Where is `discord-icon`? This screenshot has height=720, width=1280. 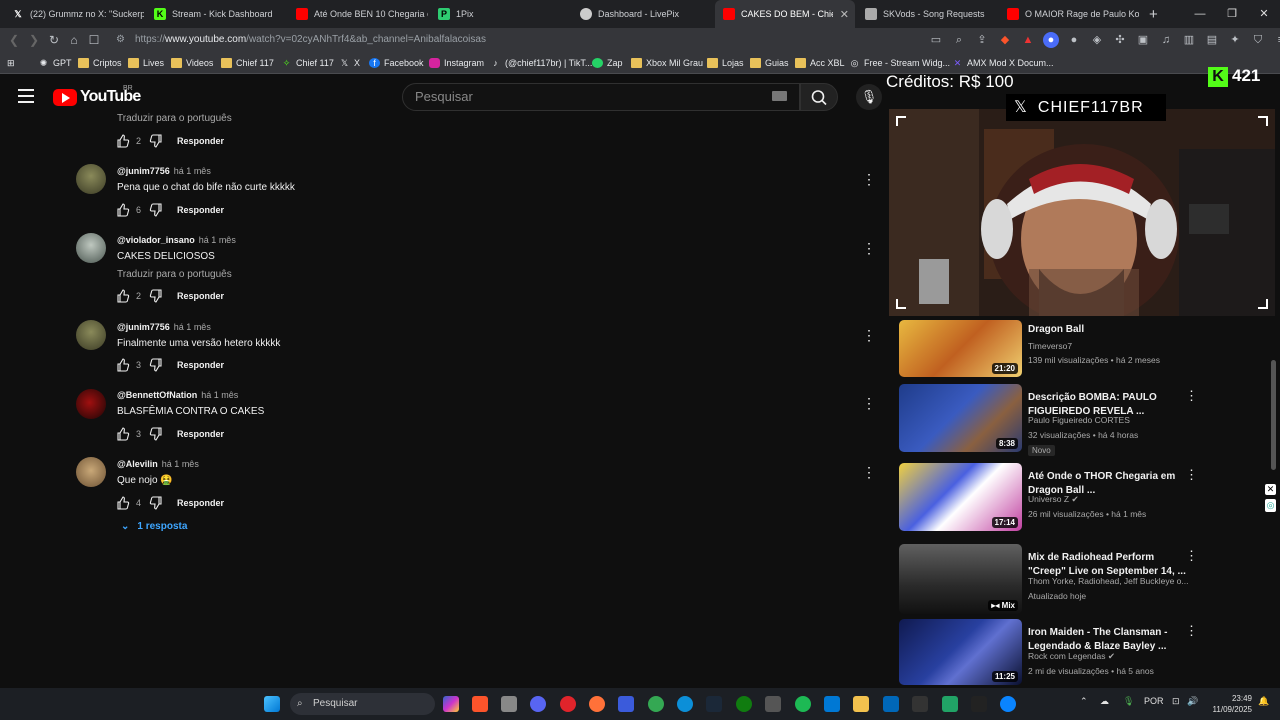
discord-icon is located at coordinates (538, 704).